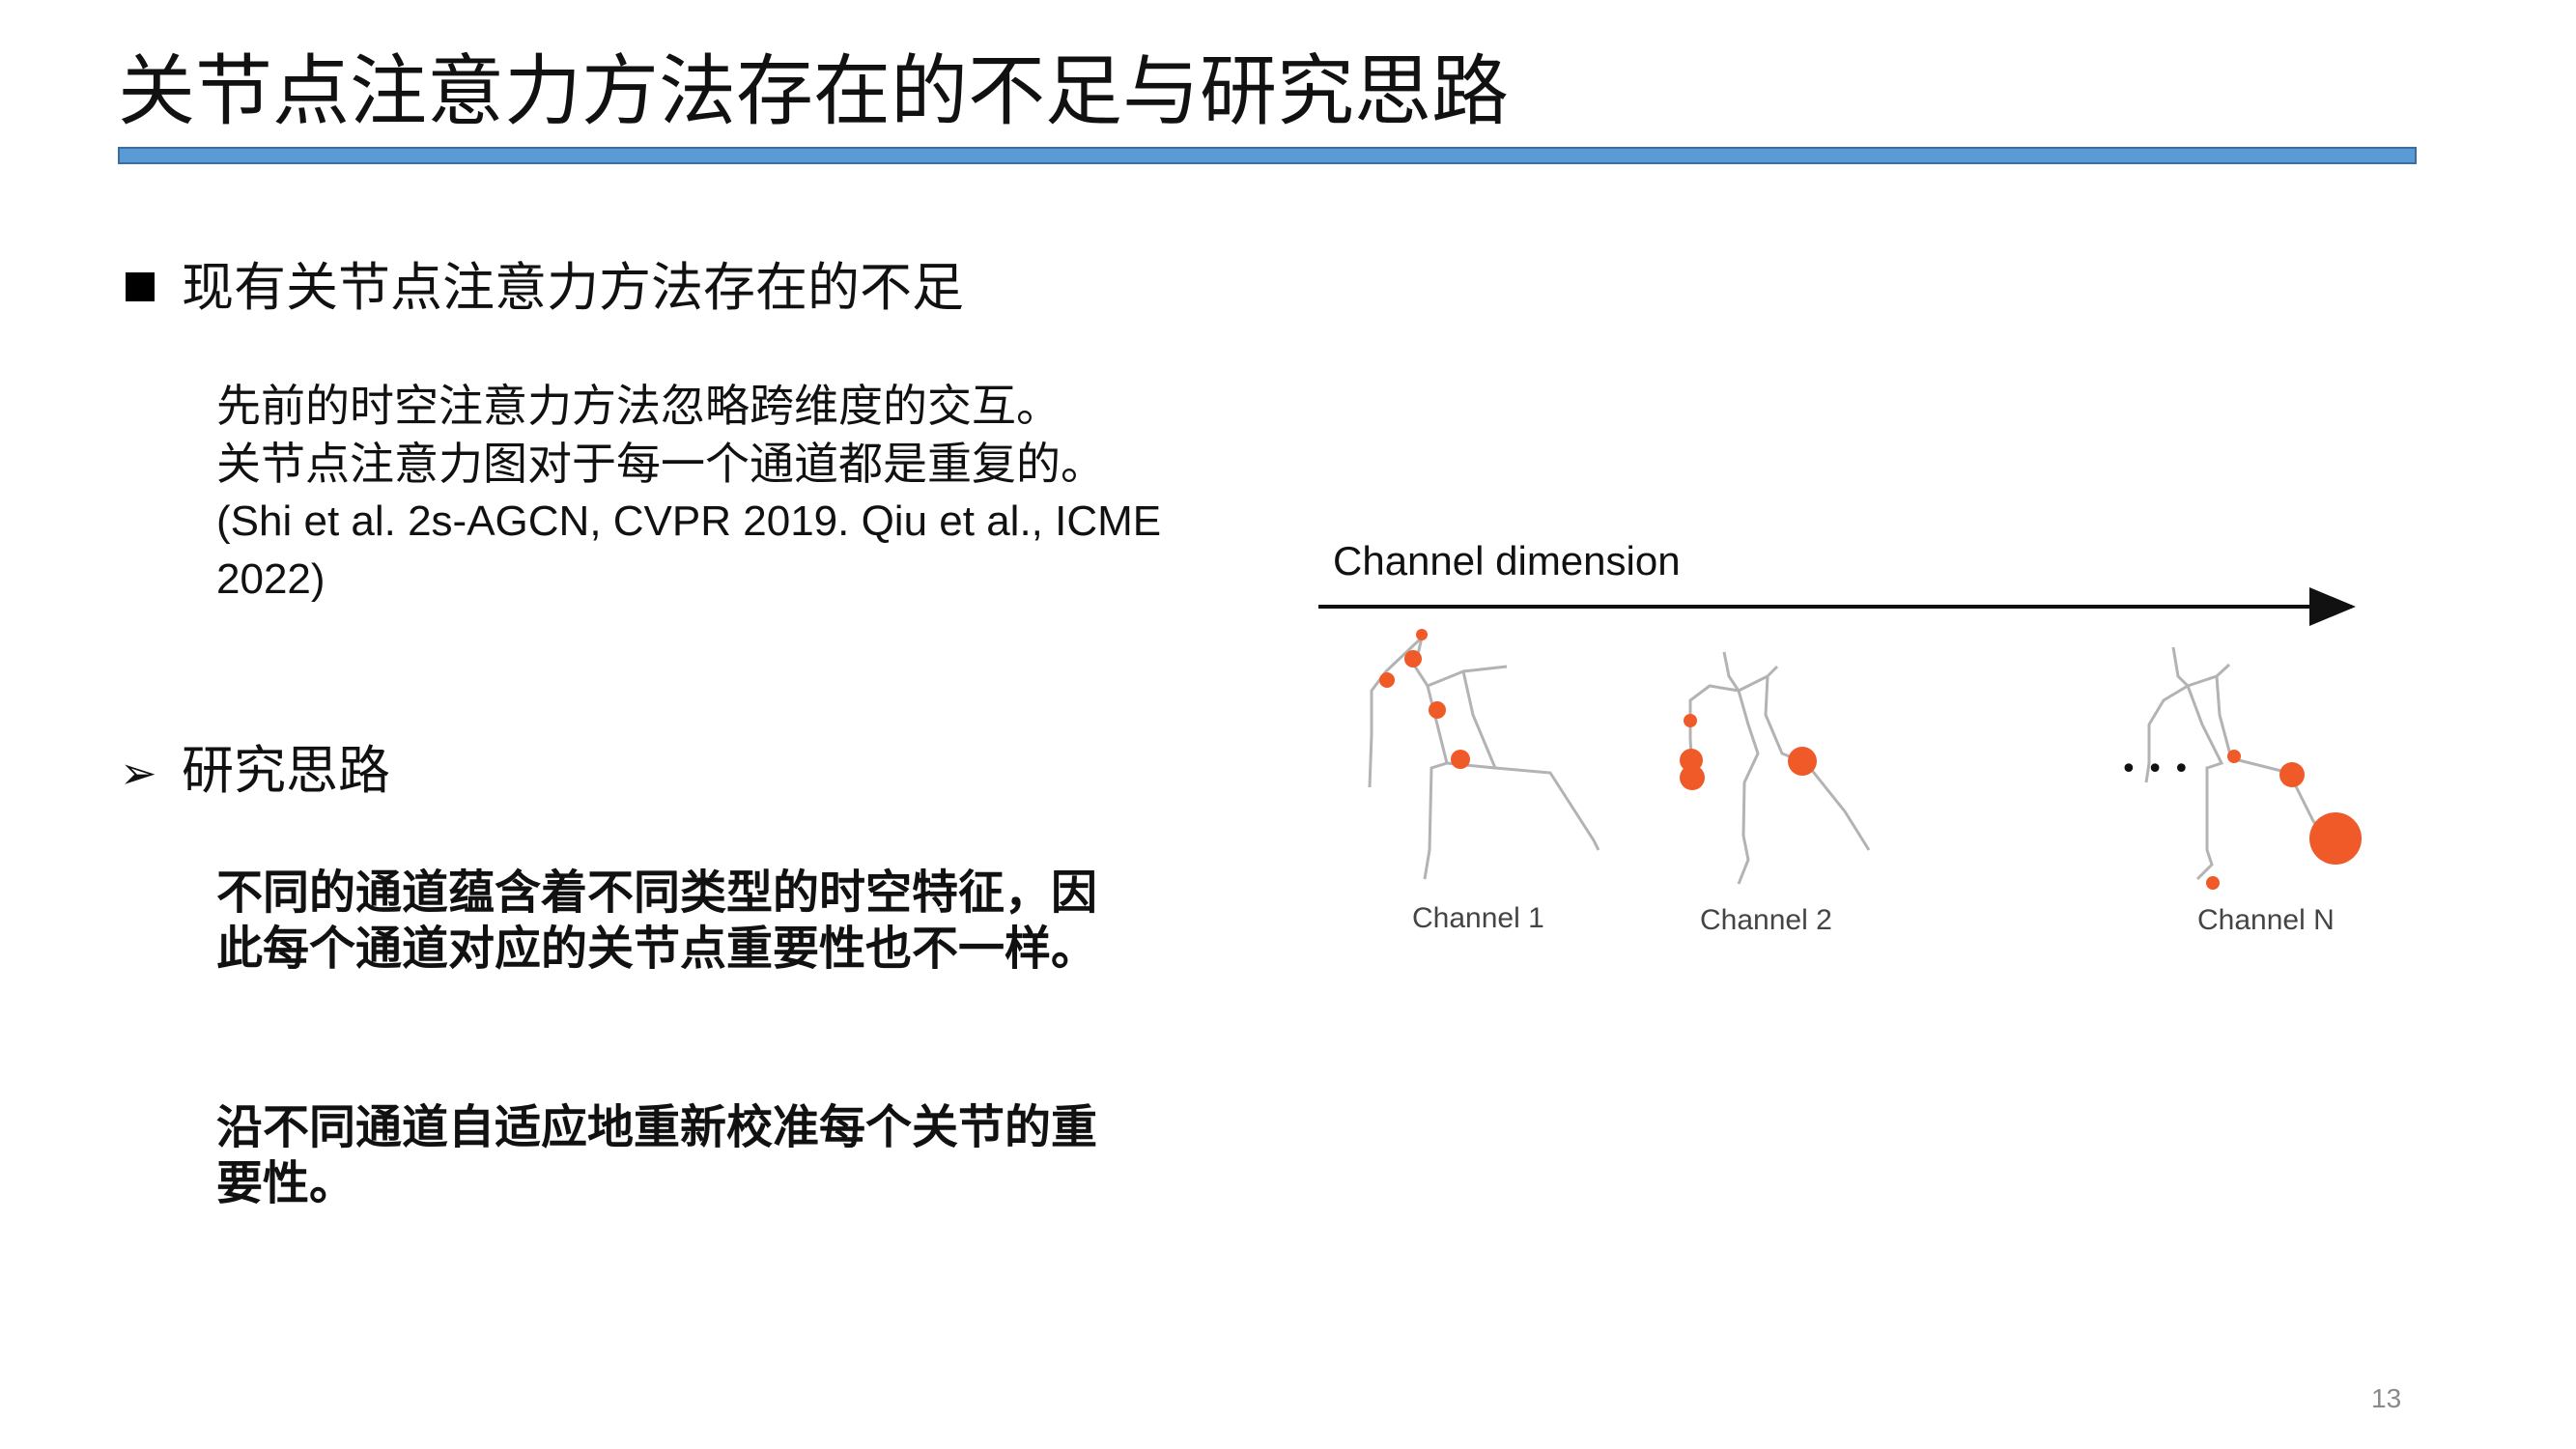 The width and height of the screenshot is (2576, 1449). Describe the element at coordinates (2284, 820) in the screenshot. I see `joints-channel-n` at that location.